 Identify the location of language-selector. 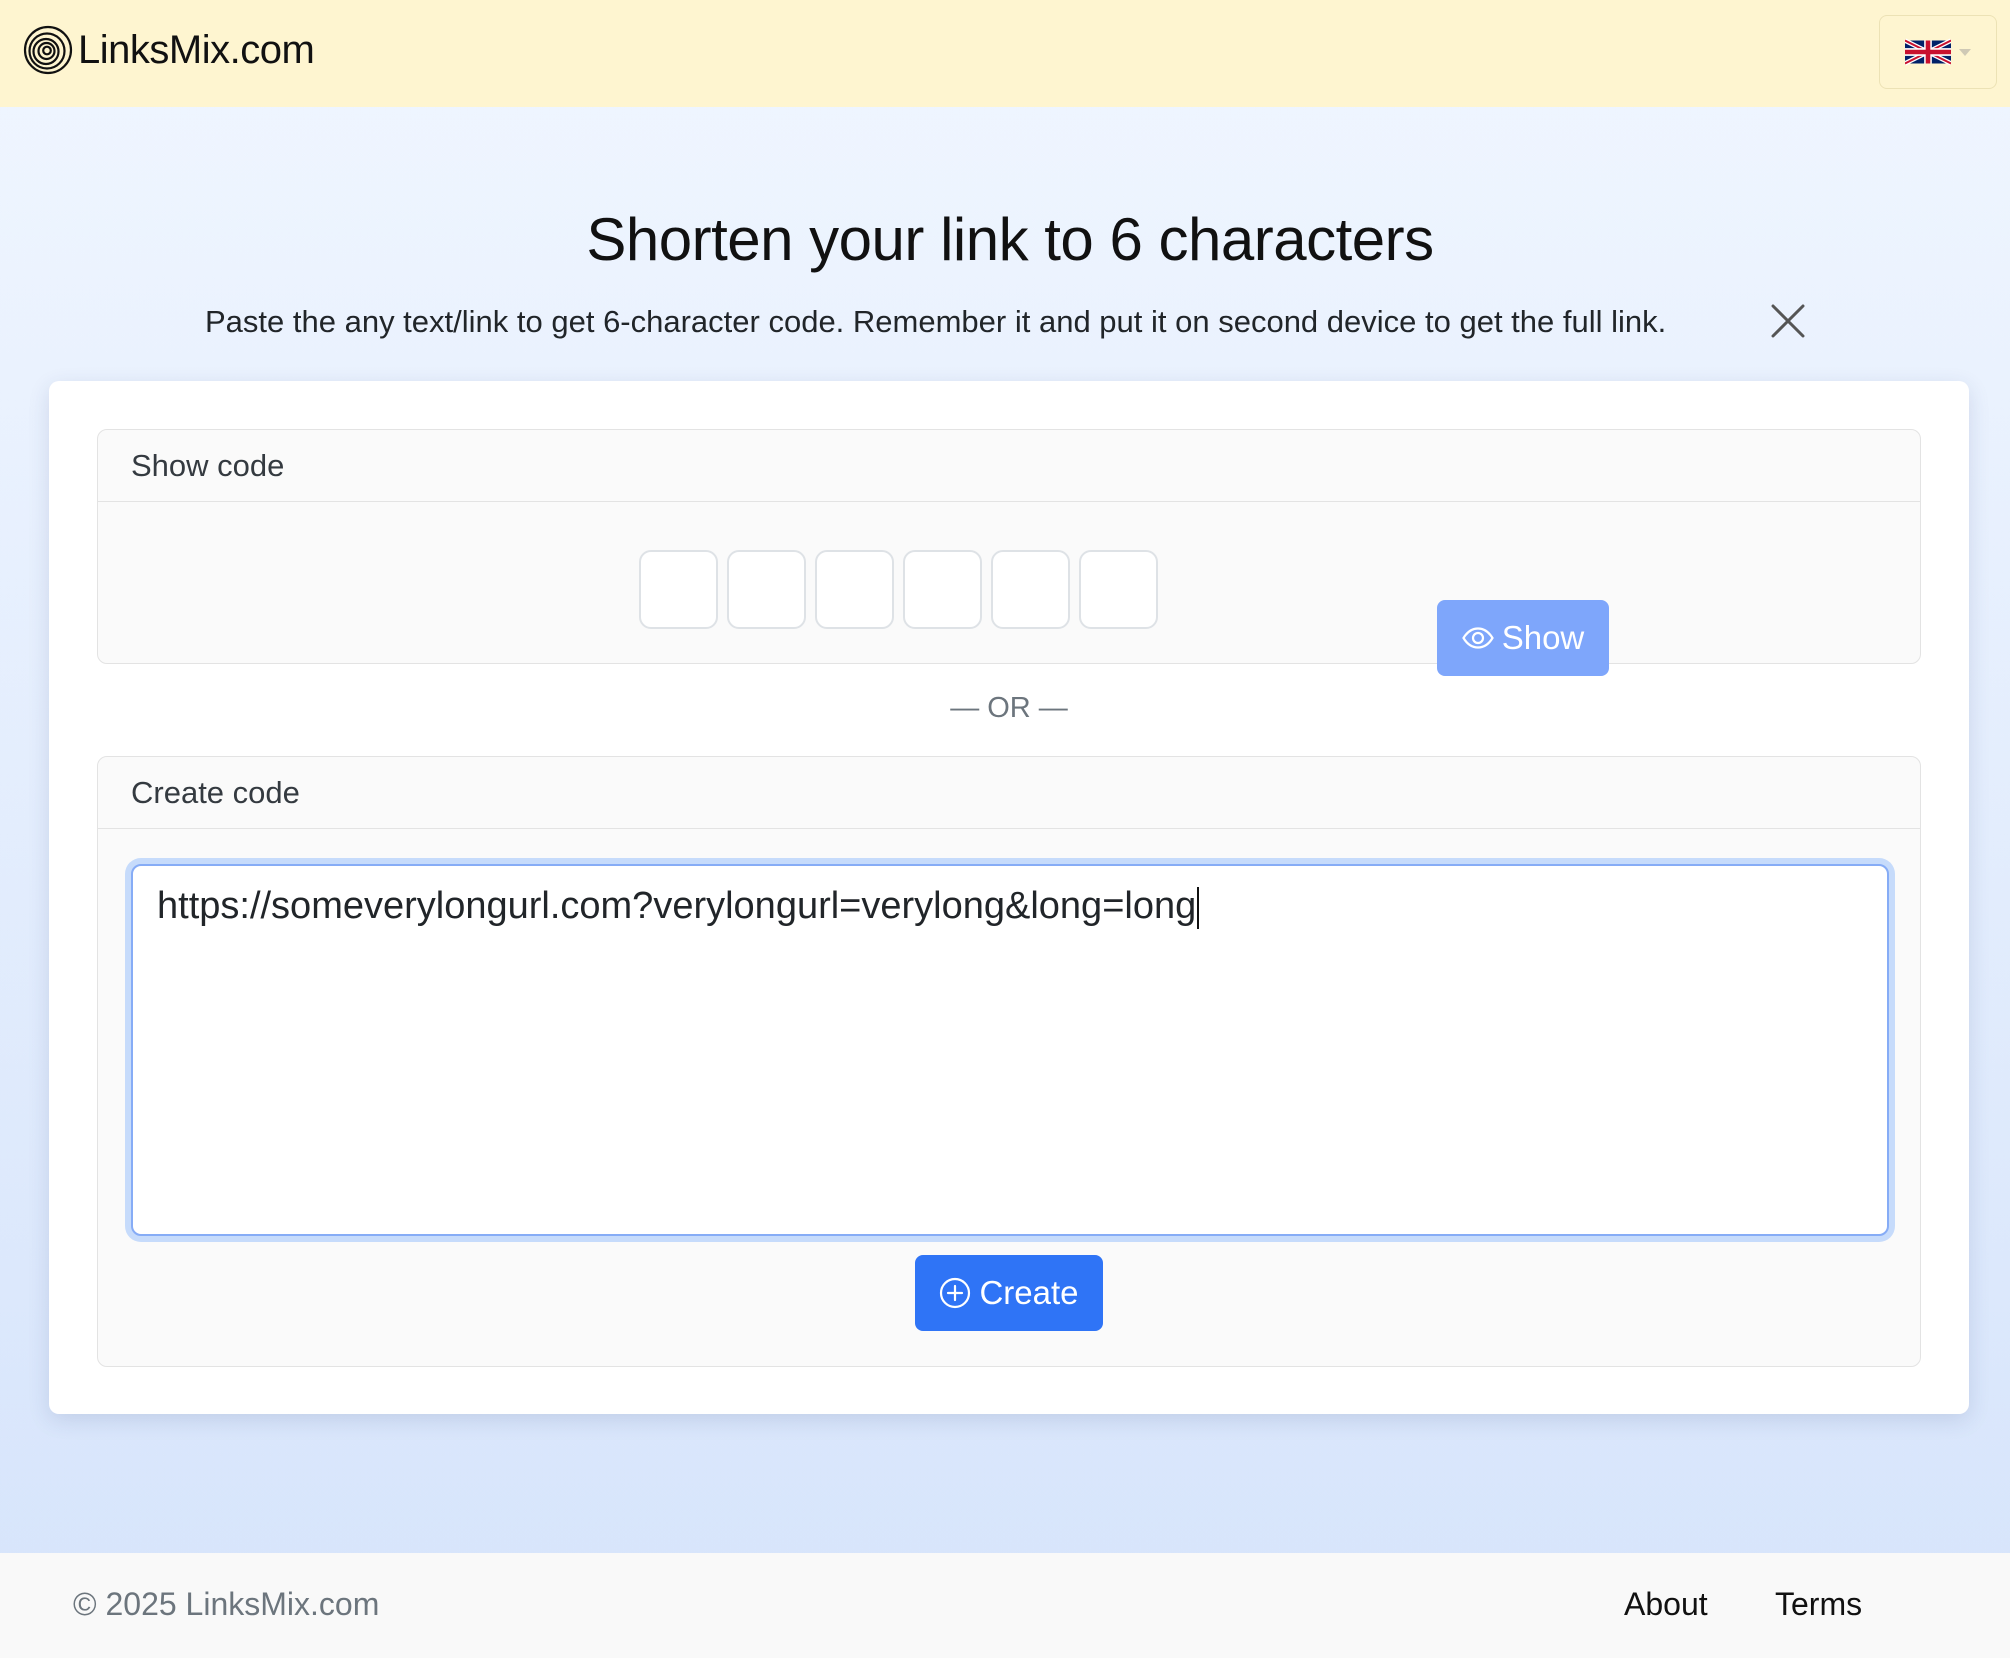
(1938, 52).